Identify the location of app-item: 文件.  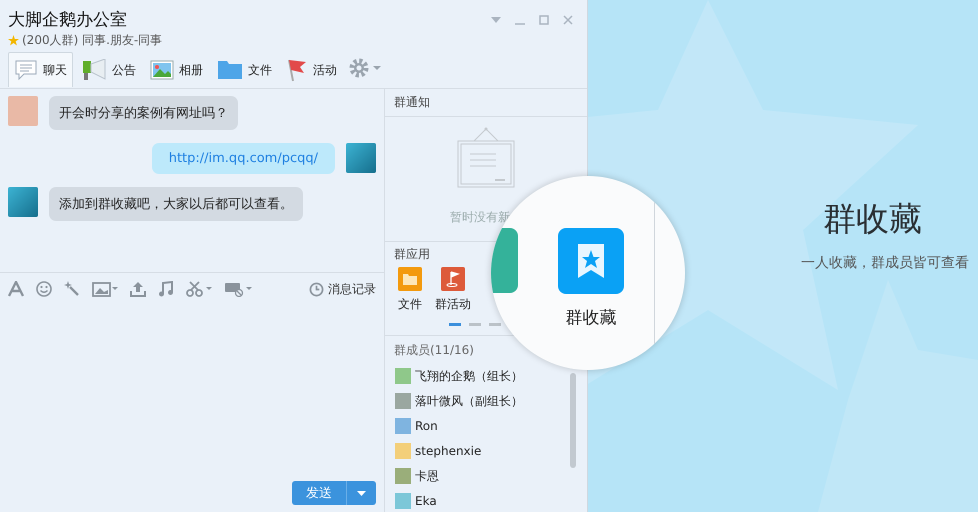
(410, 290).